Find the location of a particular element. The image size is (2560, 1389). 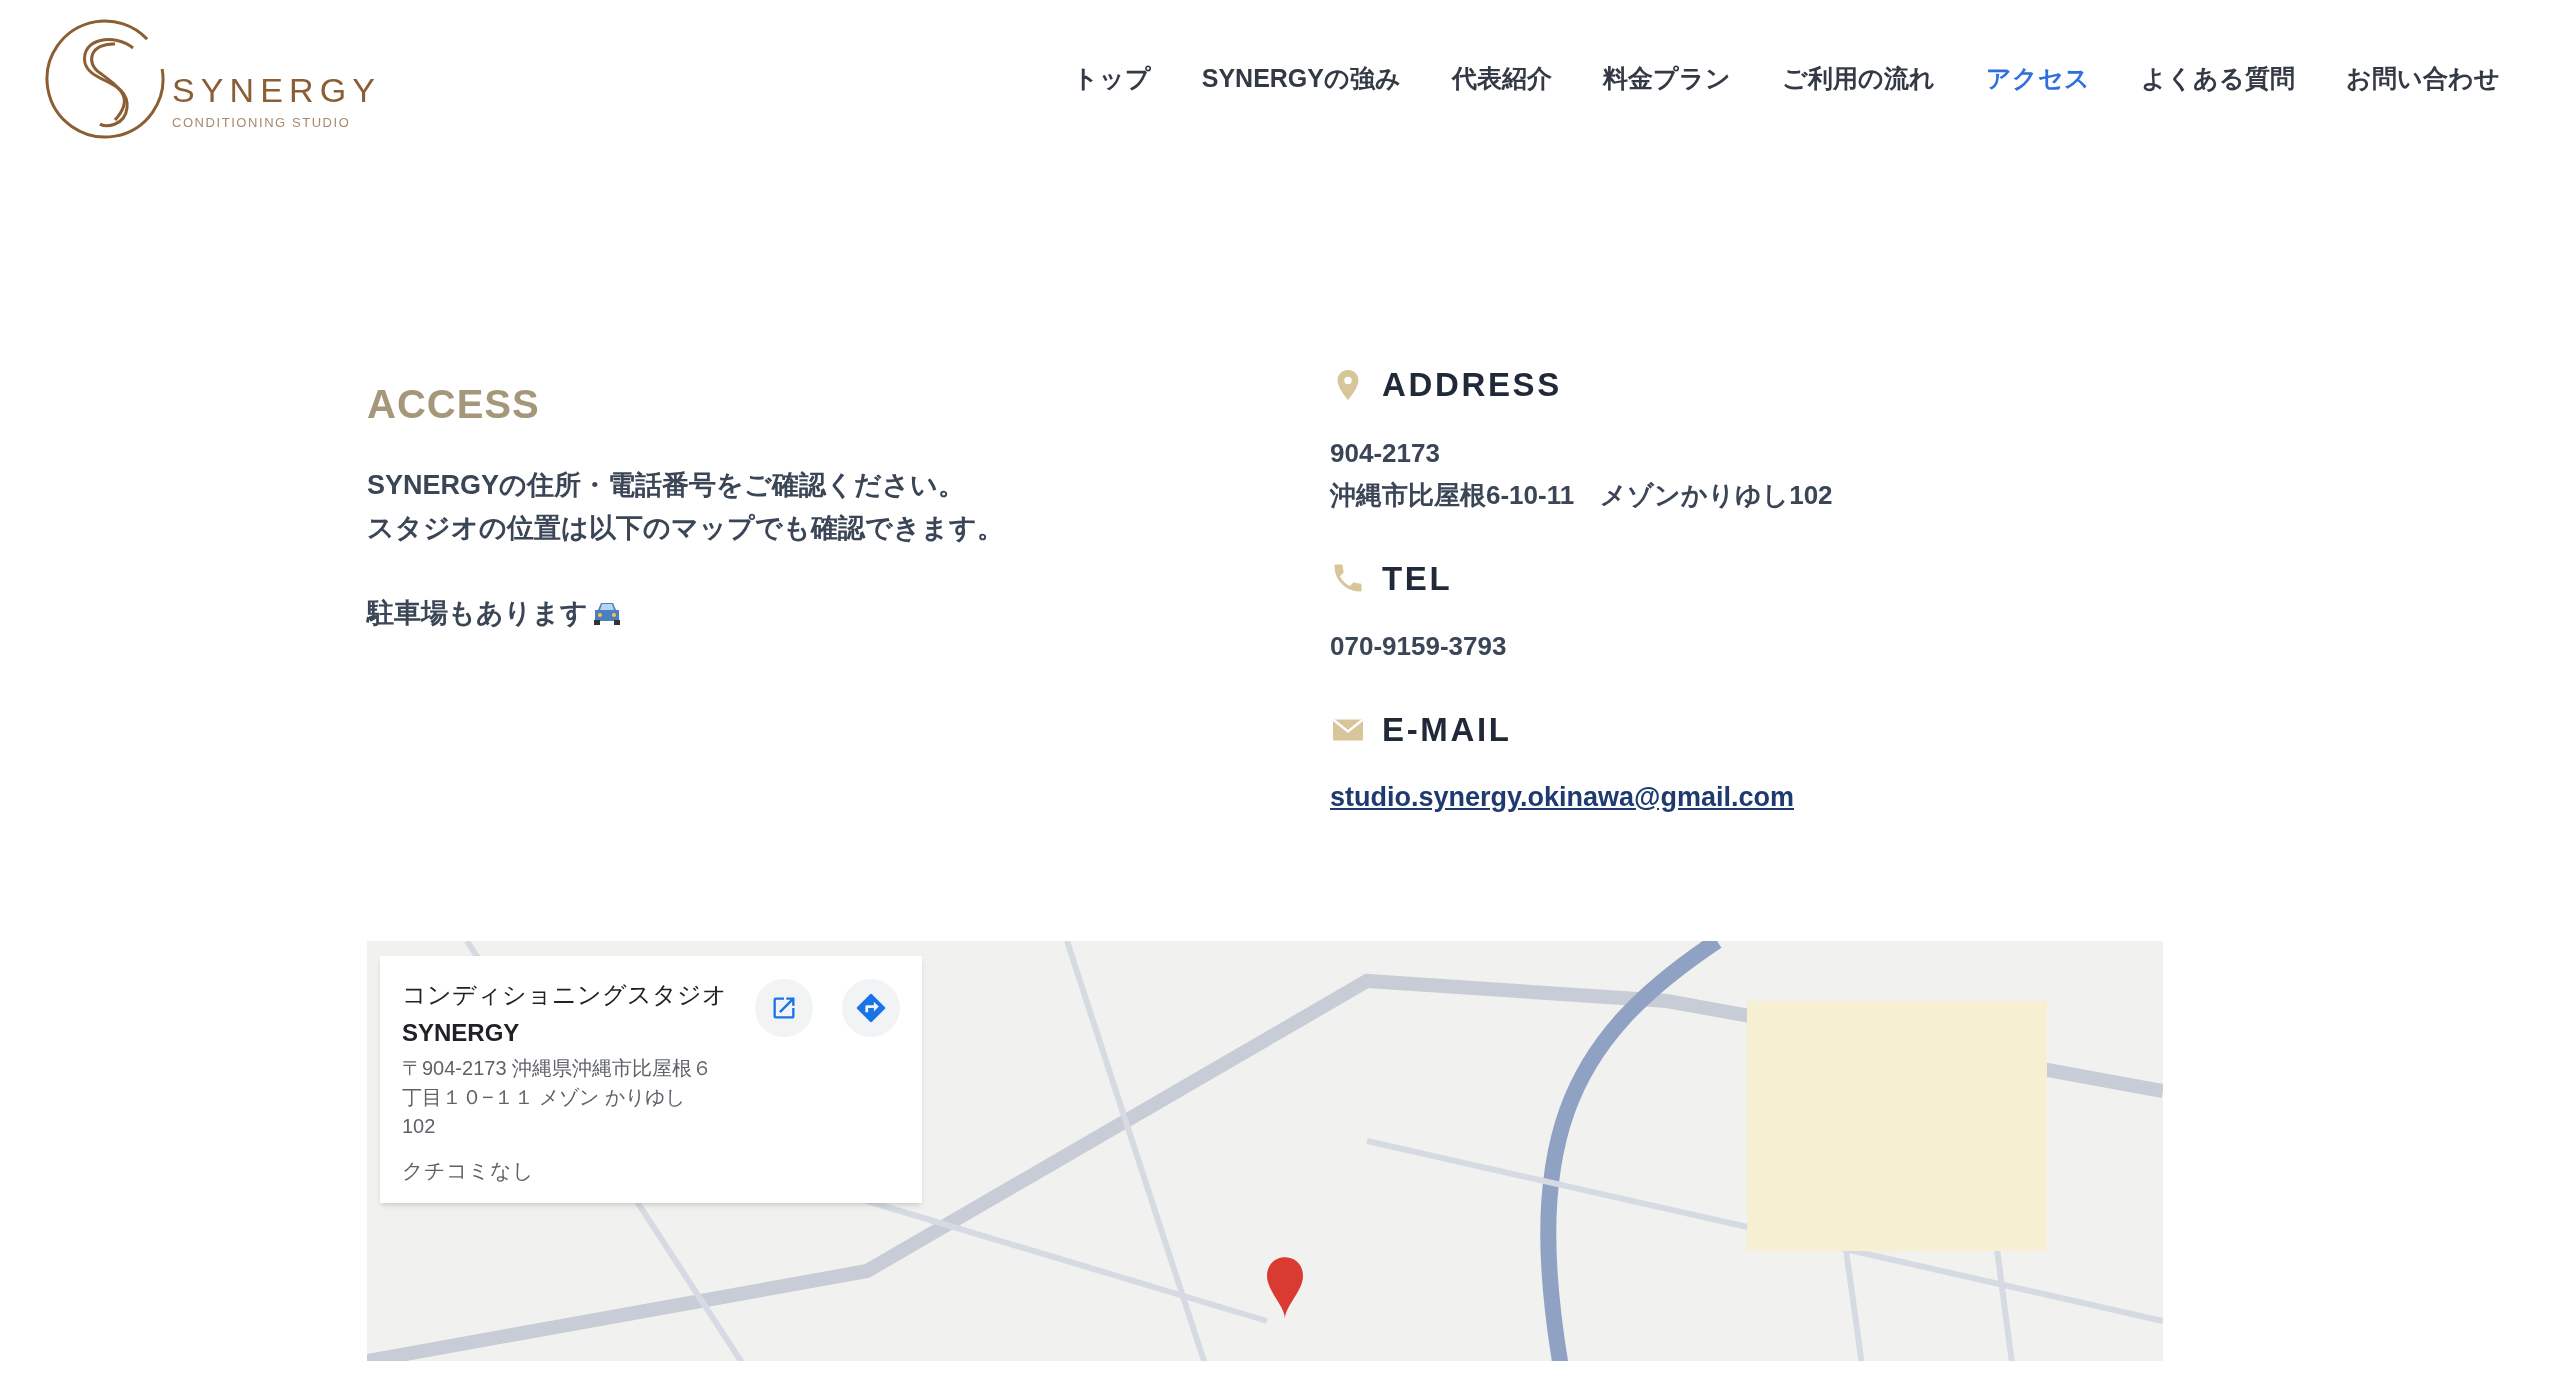

section-title: ACCESS is located at coordinates (454, 404).